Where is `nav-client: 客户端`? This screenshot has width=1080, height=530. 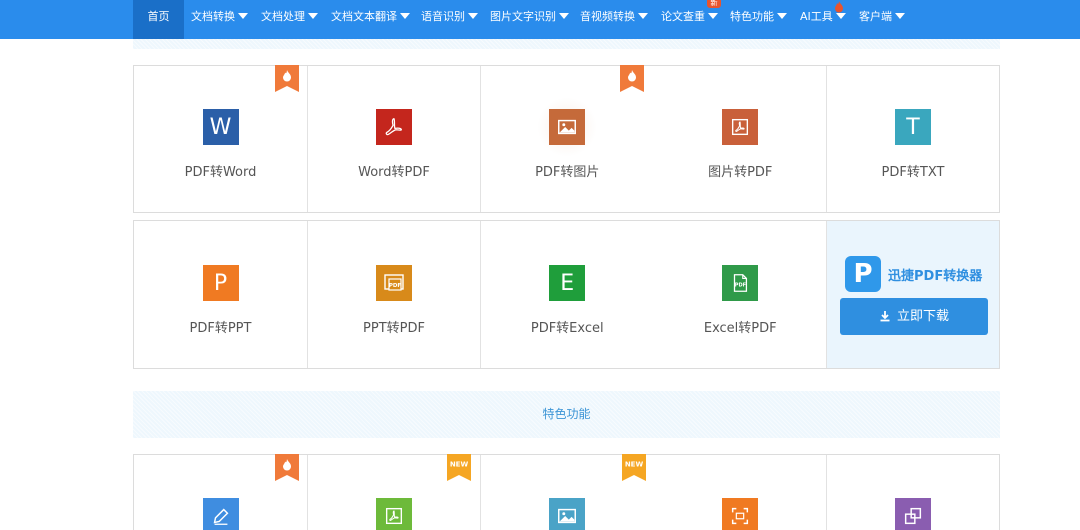 nav-client: 客户端 is located at coordinates (882, 19).